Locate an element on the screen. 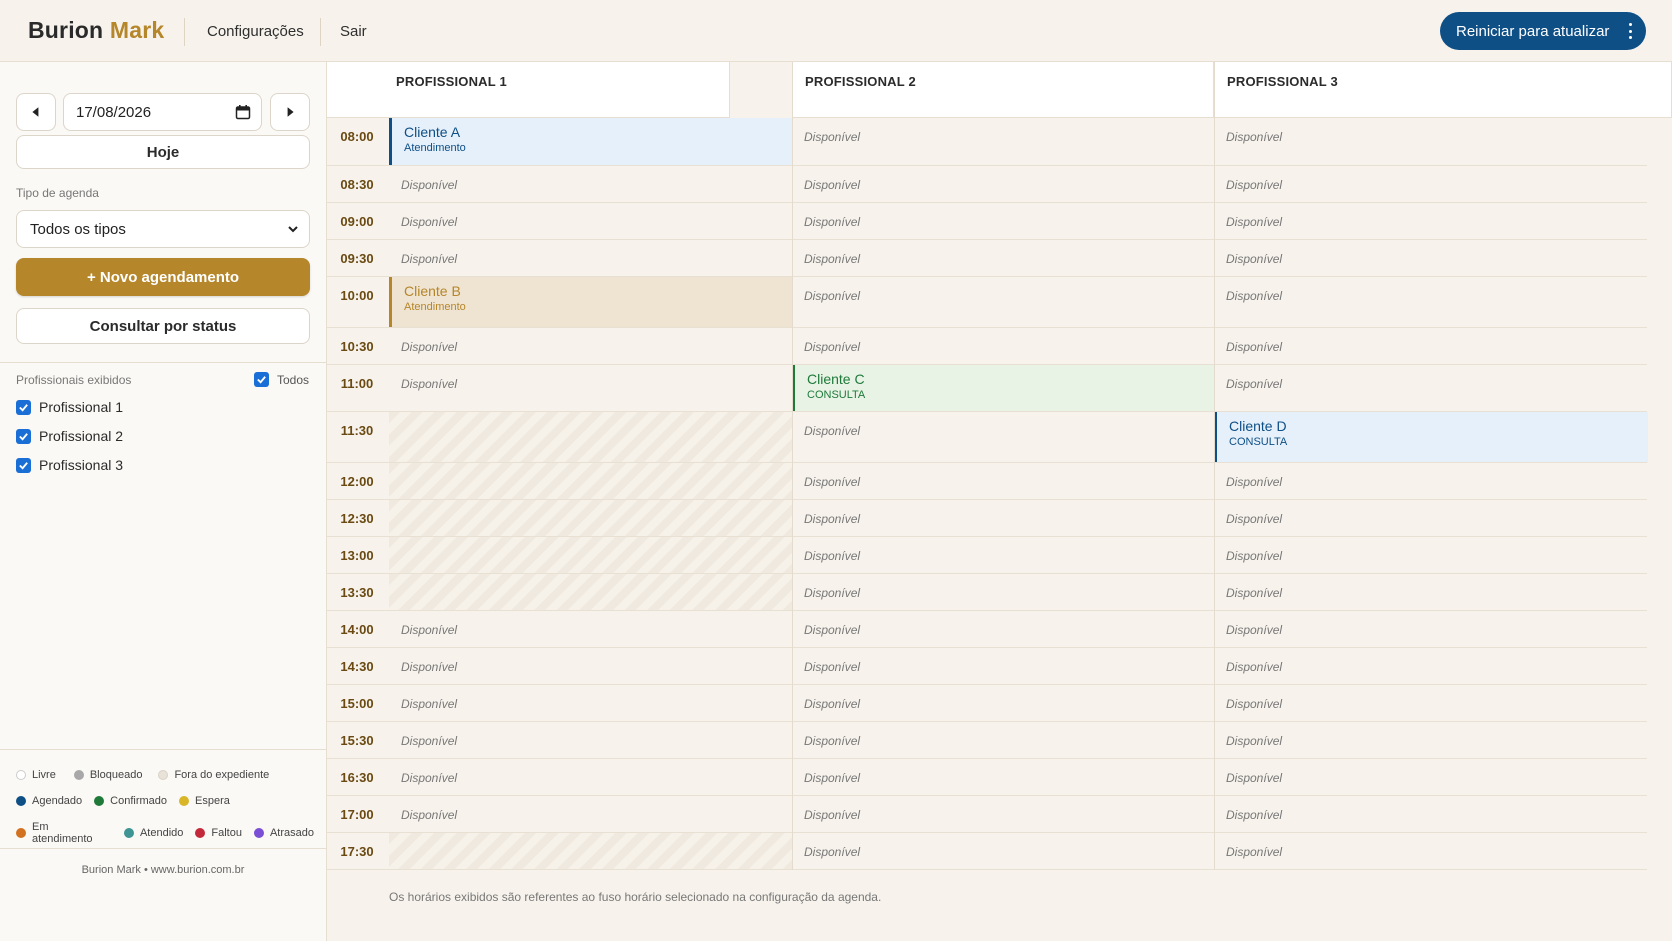  status-query-button: Consultar por status is located at coordinates (163, 326).